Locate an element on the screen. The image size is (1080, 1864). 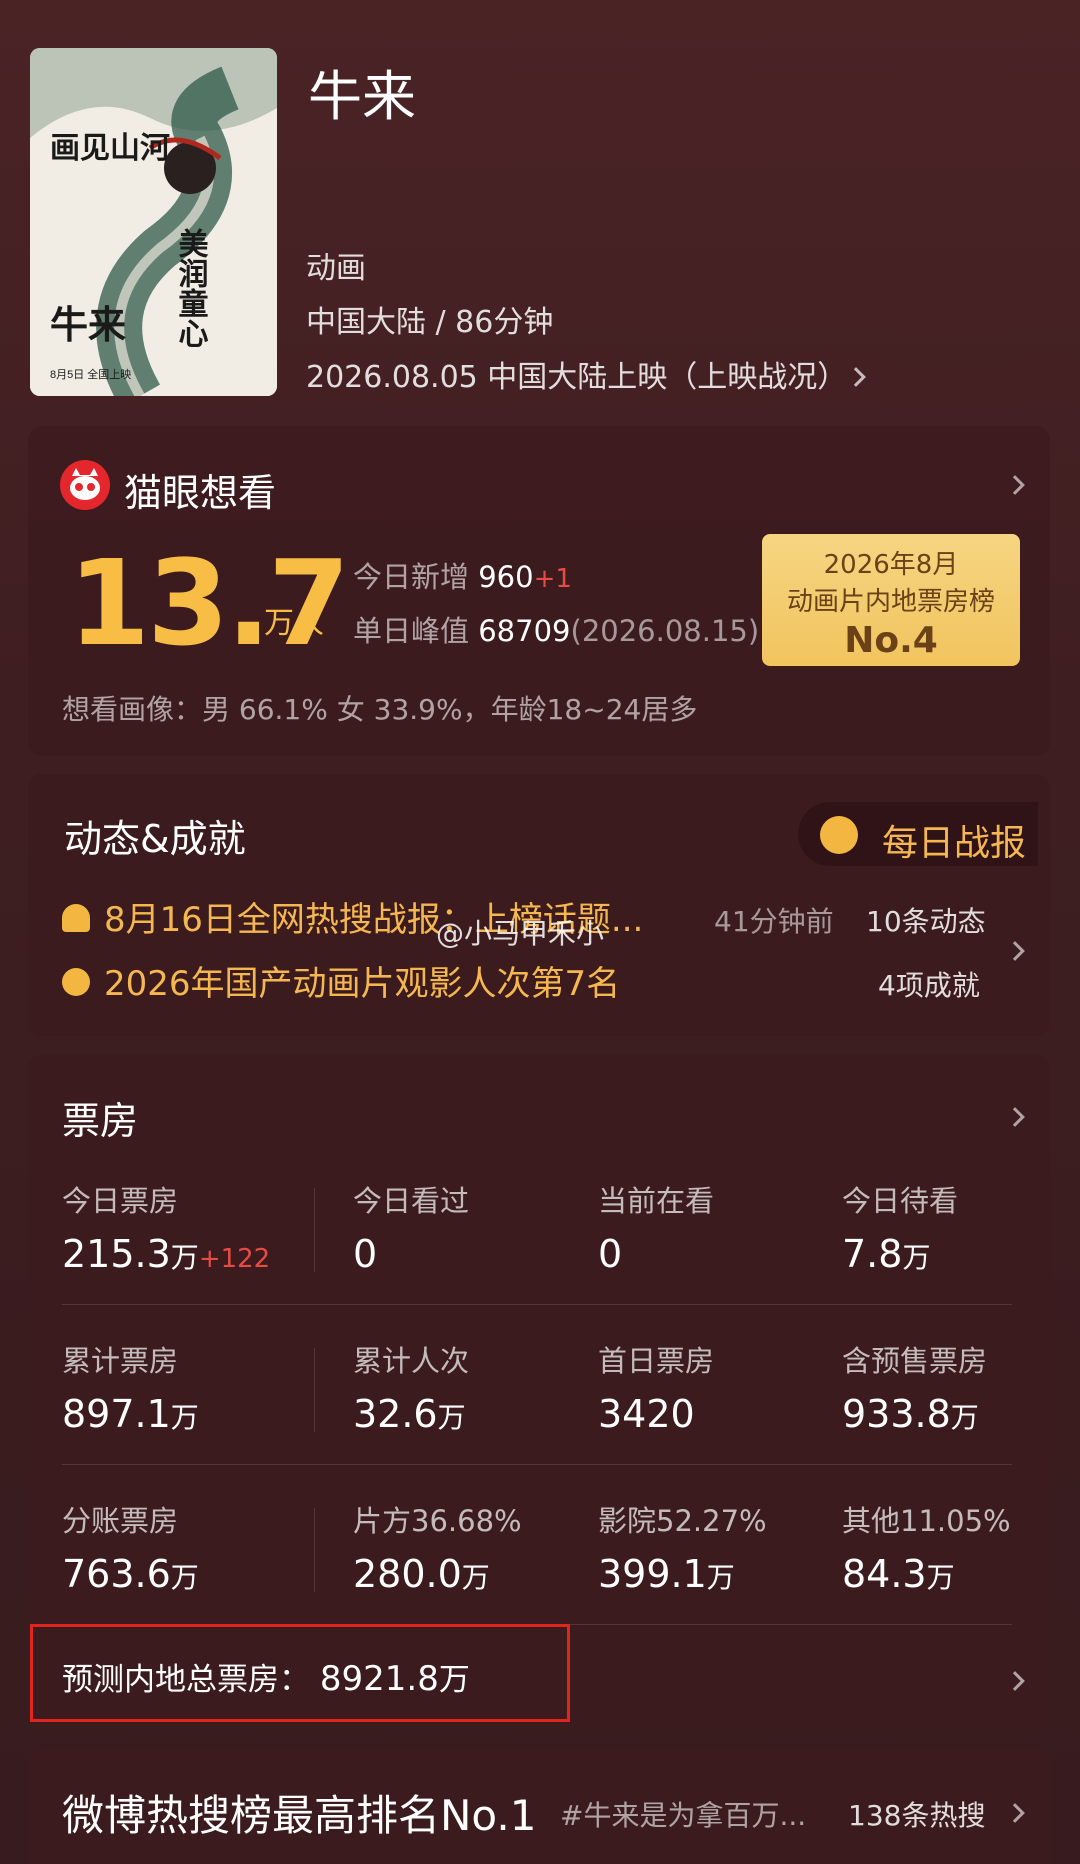
bell-icon is located at coordinates (76, 917).